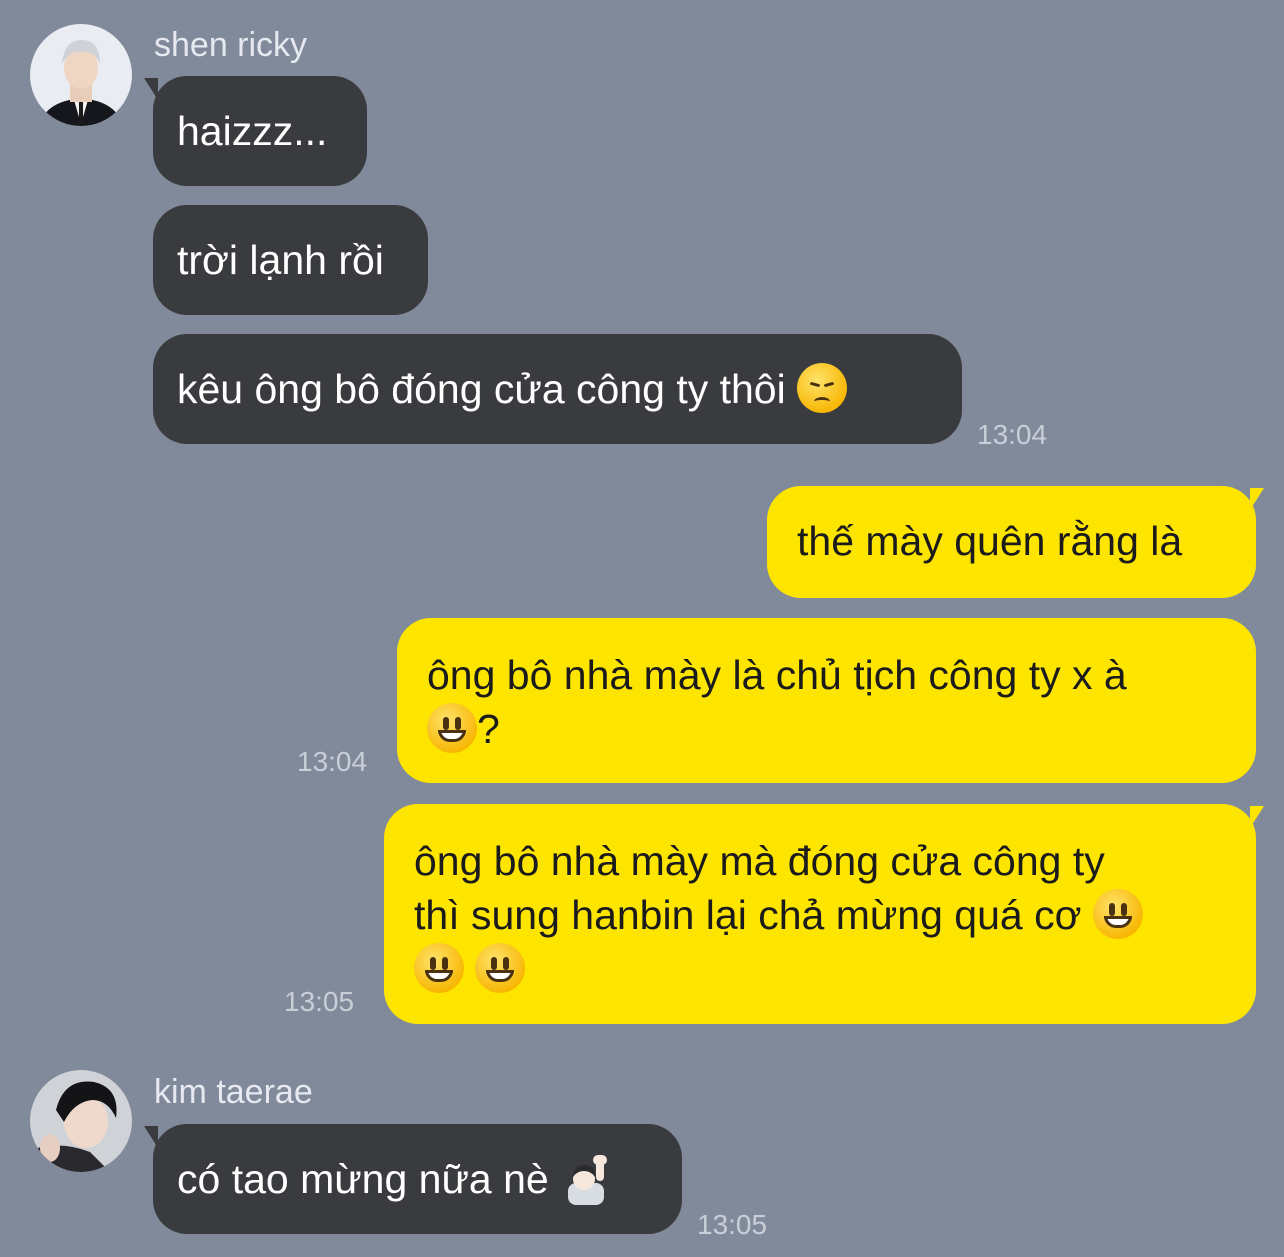  I want to click on avatar-shen-ricky, so click(81, 75).